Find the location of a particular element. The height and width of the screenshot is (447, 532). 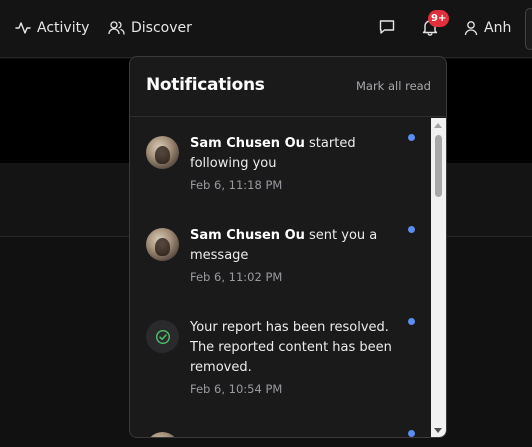

scroll-up-arrow-icon is located at coordinates (438, 125).